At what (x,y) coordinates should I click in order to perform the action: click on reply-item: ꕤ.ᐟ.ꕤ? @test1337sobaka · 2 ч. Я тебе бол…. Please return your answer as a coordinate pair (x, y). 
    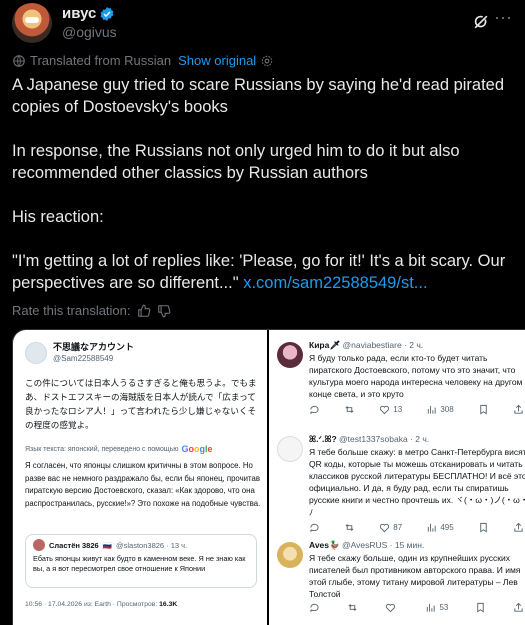
    Looking at the image, I should click on (397, 489).